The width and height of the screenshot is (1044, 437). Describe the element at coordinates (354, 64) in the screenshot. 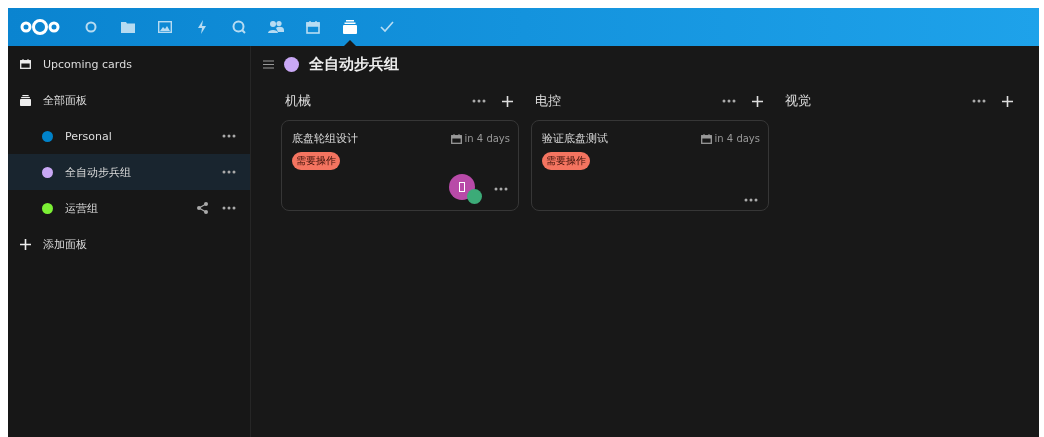

I see `board-title: 全自动步兵组` at that location.